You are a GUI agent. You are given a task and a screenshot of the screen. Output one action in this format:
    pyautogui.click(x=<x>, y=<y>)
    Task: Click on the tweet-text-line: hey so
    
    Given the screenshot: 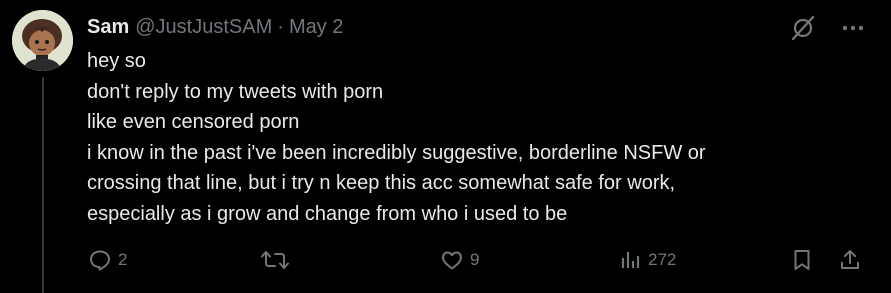 What is the action you would take?
    pyautogui.click(x=116, y=61)
    